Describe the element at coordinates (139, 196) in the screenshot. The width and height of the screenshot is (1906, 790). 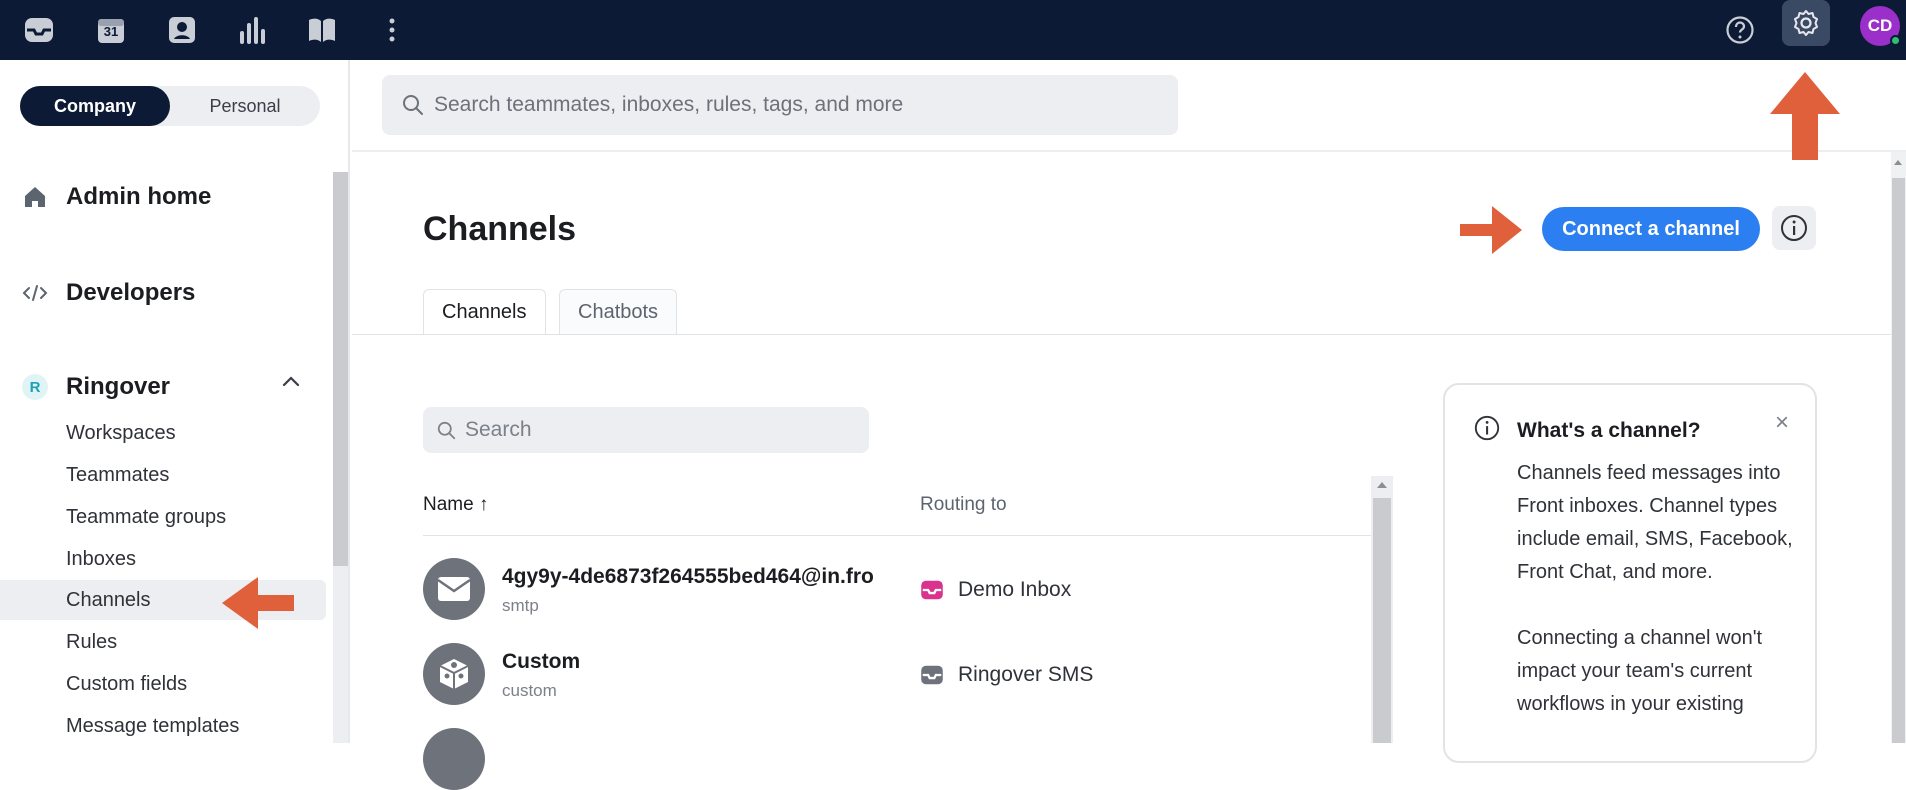
I see `nav-admin-home-label: Admin home` at that location.